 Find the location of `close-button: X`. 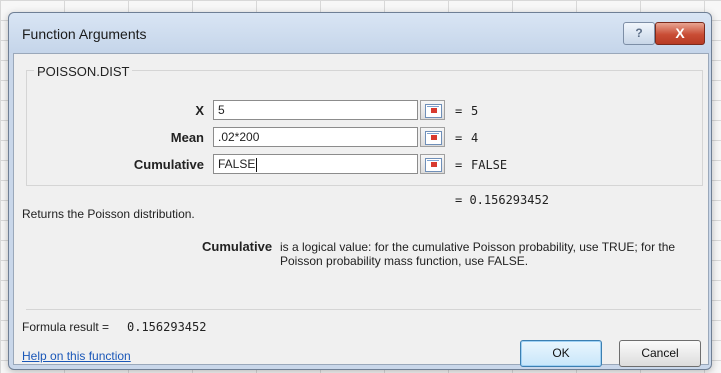

close-button: X is located at coordinates (680, 33).